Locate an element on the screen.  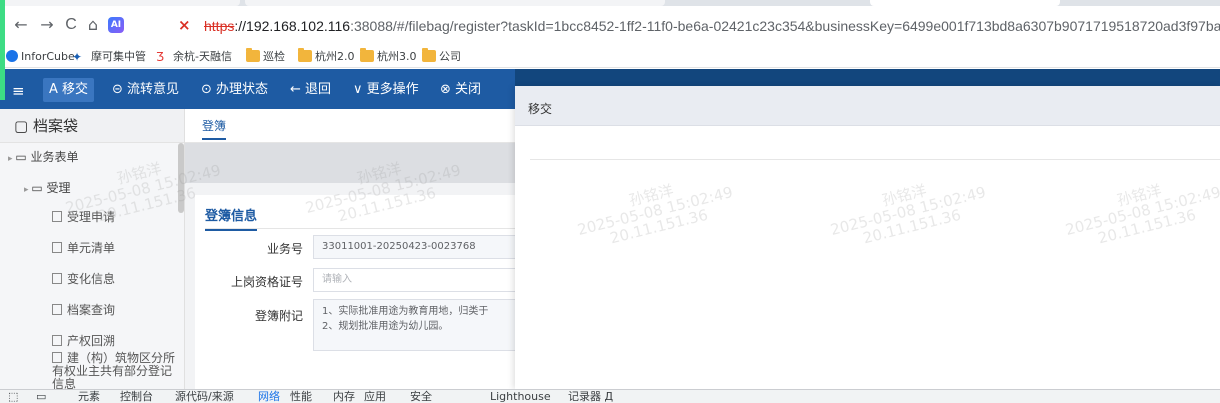
bookmark-inforcube: InforCube is located at coordinates (40, 56).